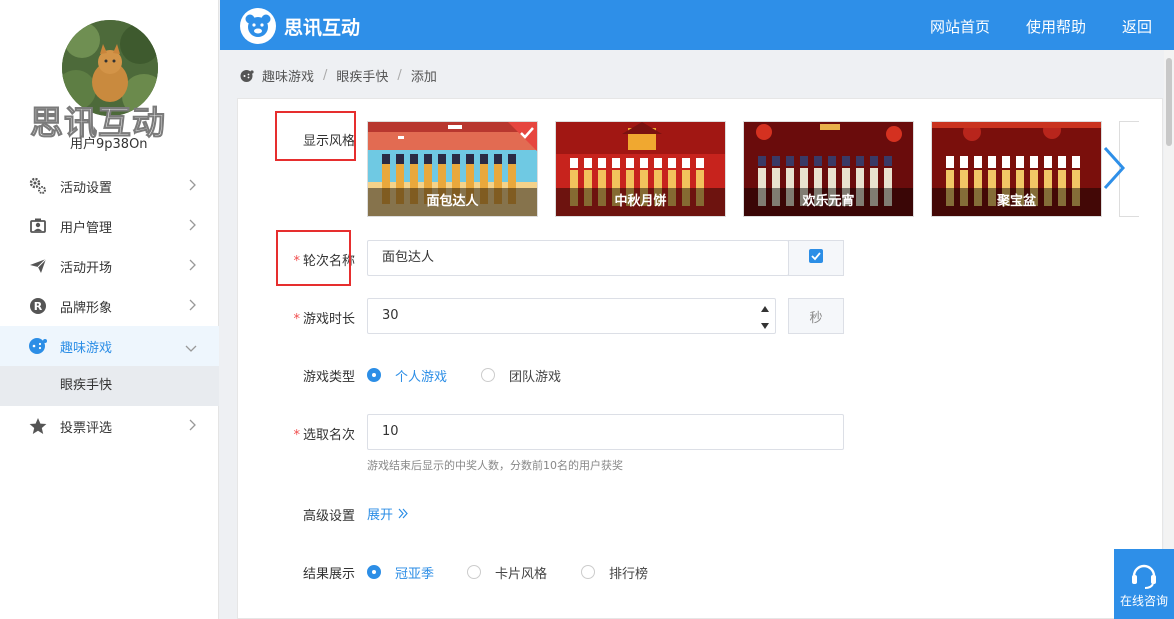 The image size is (1174, 619). What do you see at coordinates (109, 386) in the screenshot?
I see `sidebar-subitem-eye-hand: 眼疾手快` at bounding box center [109, 386].